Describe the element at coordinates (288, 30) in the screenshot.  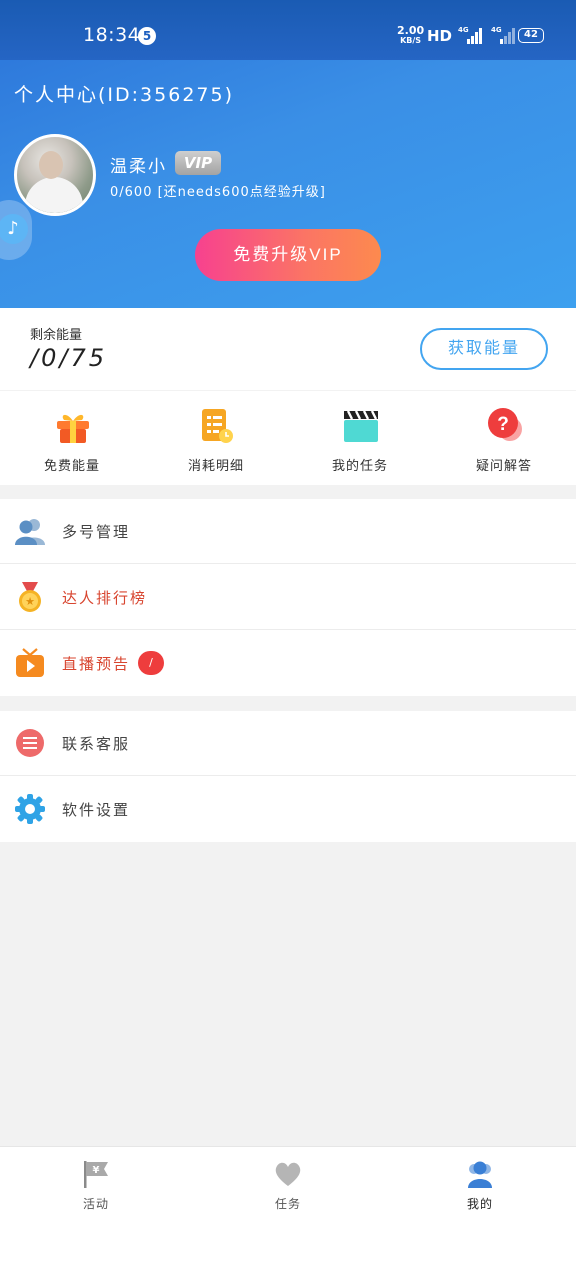
I see `status-bar: 18:34 5 2.00 KB/S HD 4G 4G 42` at that location.